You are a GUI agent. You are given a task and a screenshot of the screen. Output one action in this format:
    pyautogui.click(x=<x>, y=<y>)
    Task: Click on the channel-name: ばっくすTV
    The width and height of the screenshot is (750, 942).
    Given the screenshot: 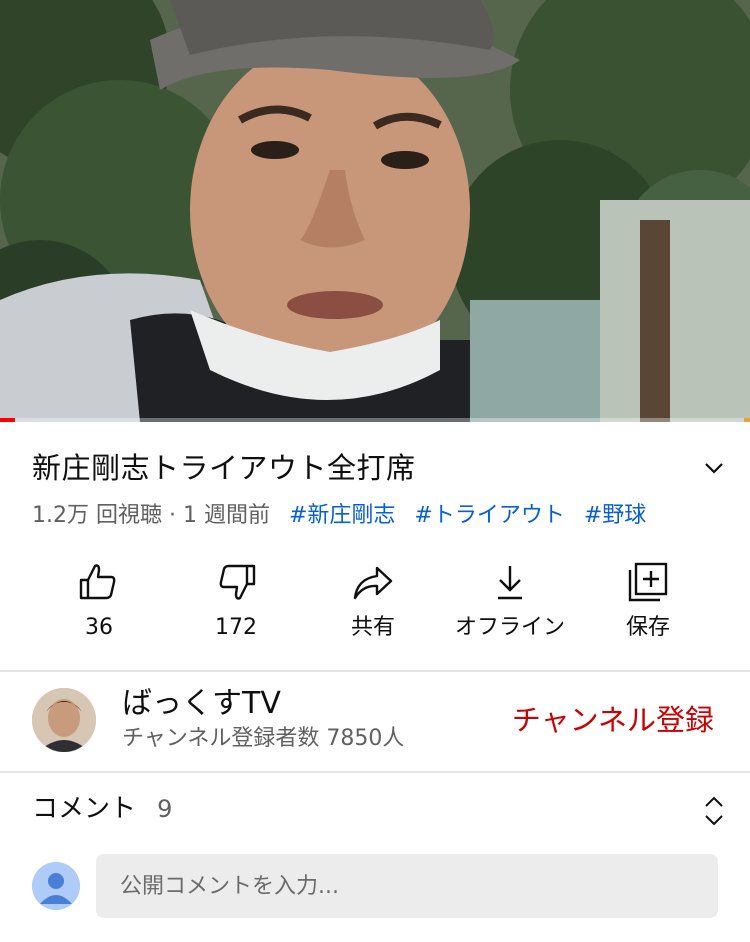 What is the action you would take?
    pyautogui.click(x=201, y=704)
    